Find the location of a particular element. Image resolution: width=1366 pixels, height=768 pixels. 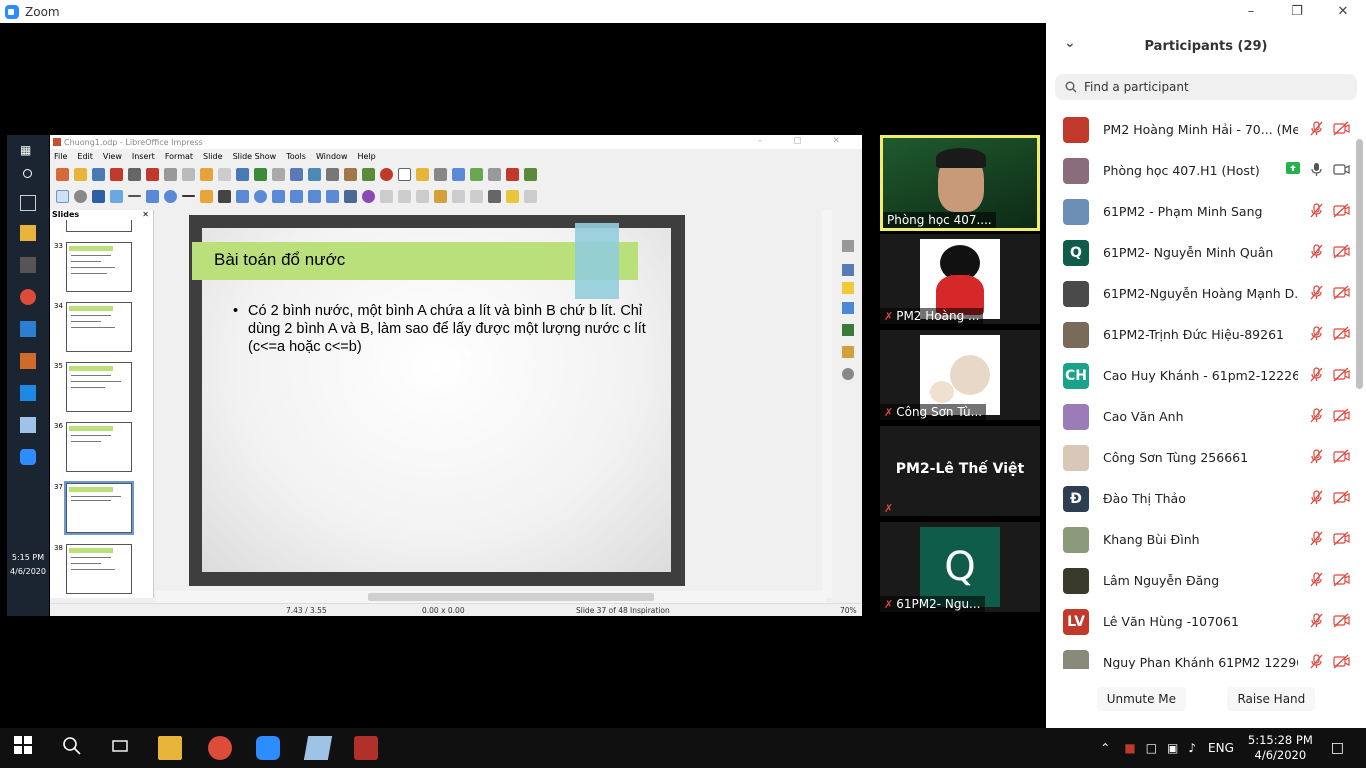

menu-help: Help is located at coordinates (366, 156).